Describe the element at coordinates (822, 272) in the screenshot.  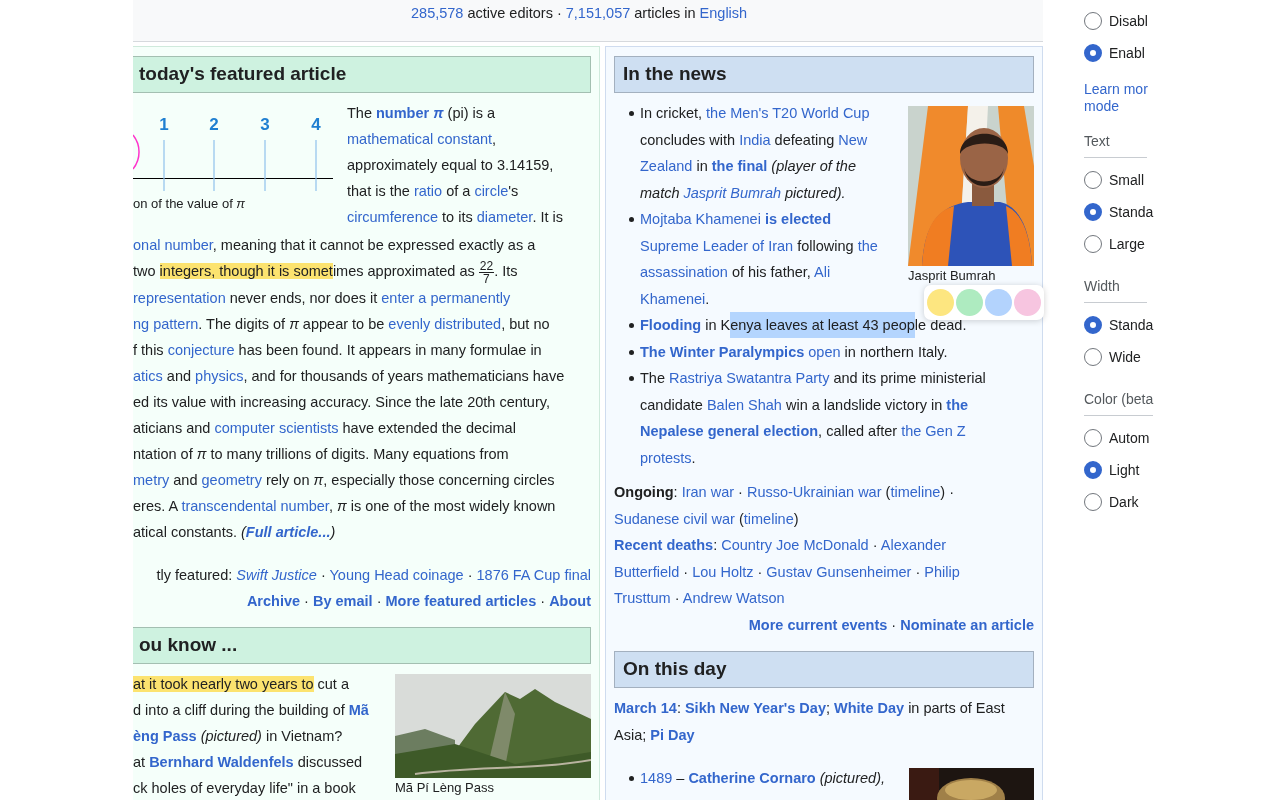
I see `link: Ali` at that location.